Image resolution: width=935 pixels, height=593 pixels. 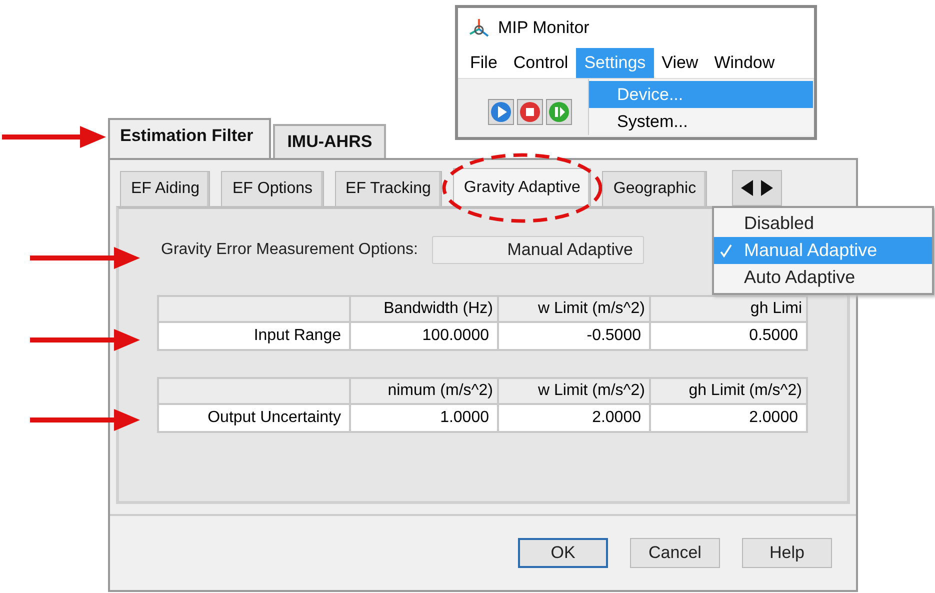 What do you see at coordinates (424, 418) in the screenshot?
I see `table-cell: 1.0000` at bounding box center [424, 418].